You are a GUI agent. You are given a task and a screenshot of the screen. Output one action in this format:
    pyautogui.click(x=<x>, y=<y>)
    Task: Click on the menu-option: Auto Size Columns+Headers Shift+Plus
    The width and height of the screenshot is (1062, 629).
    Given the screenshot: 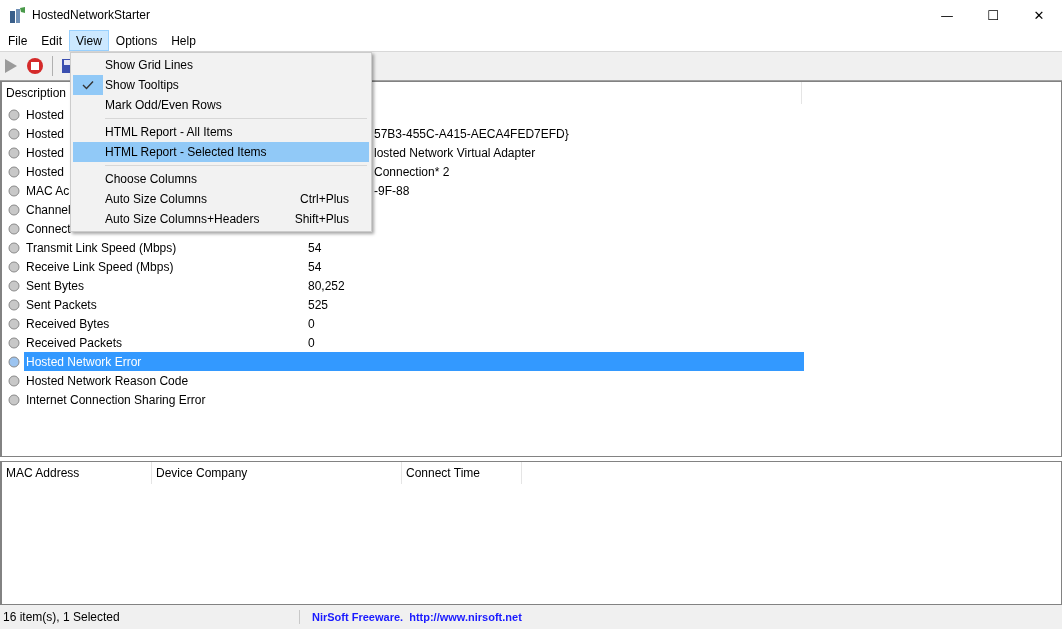 What is the action you would take?
    pyautogui.click(x=221, y=219)
    